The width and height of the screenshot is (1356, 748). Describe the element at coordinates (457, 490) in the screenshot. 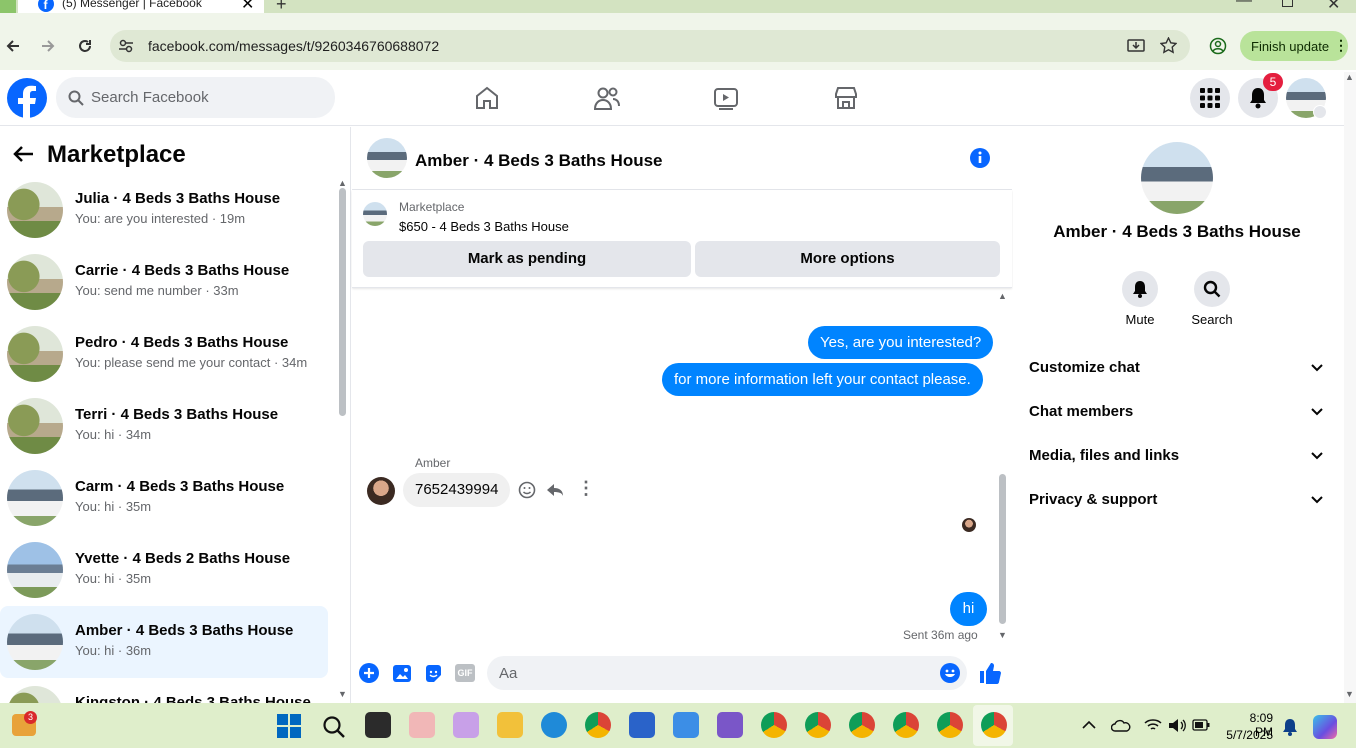

I see `incoming-message: 7652439994` at that location.